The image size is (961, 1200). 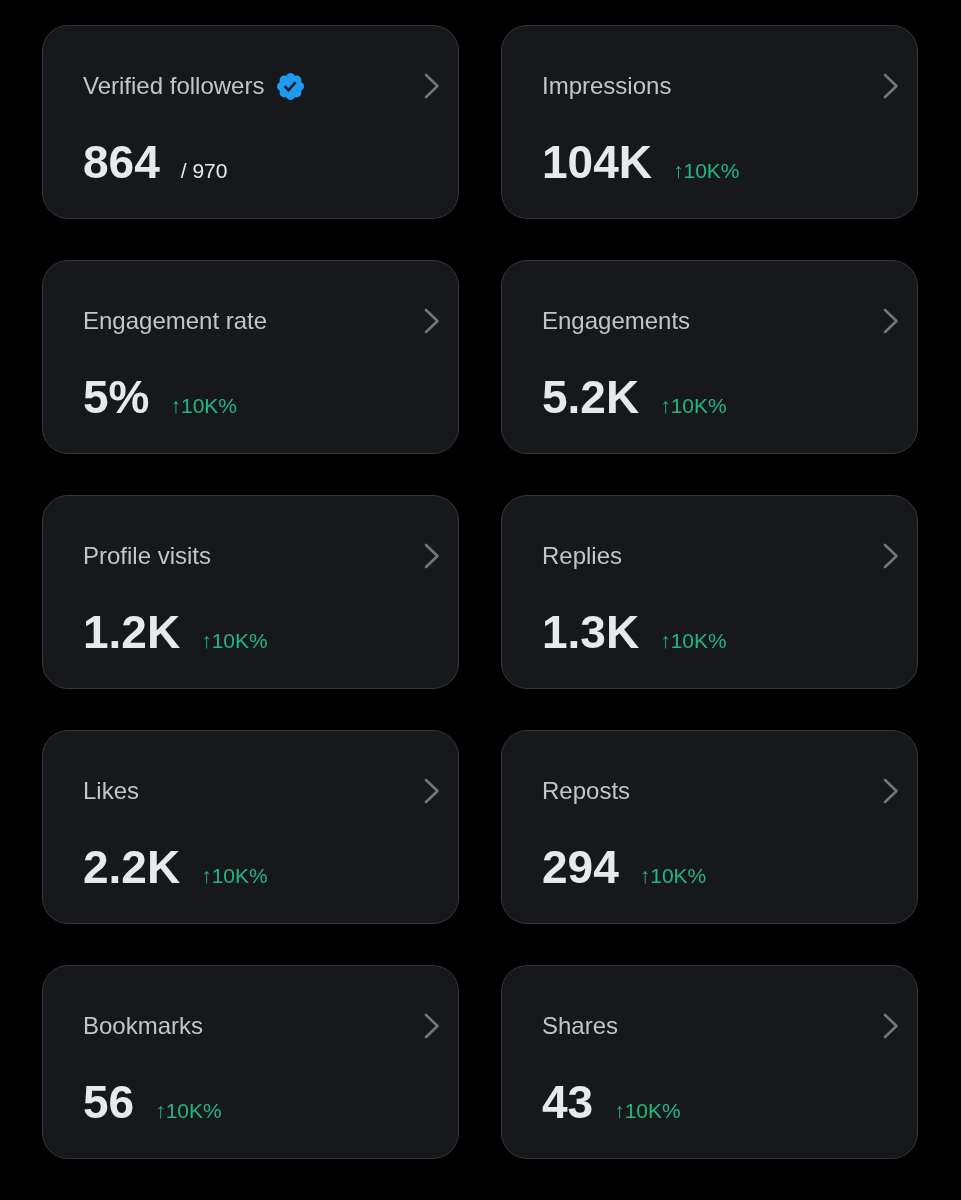 I want to click on metric-title: Profile visits, so click(x=147, y=556).